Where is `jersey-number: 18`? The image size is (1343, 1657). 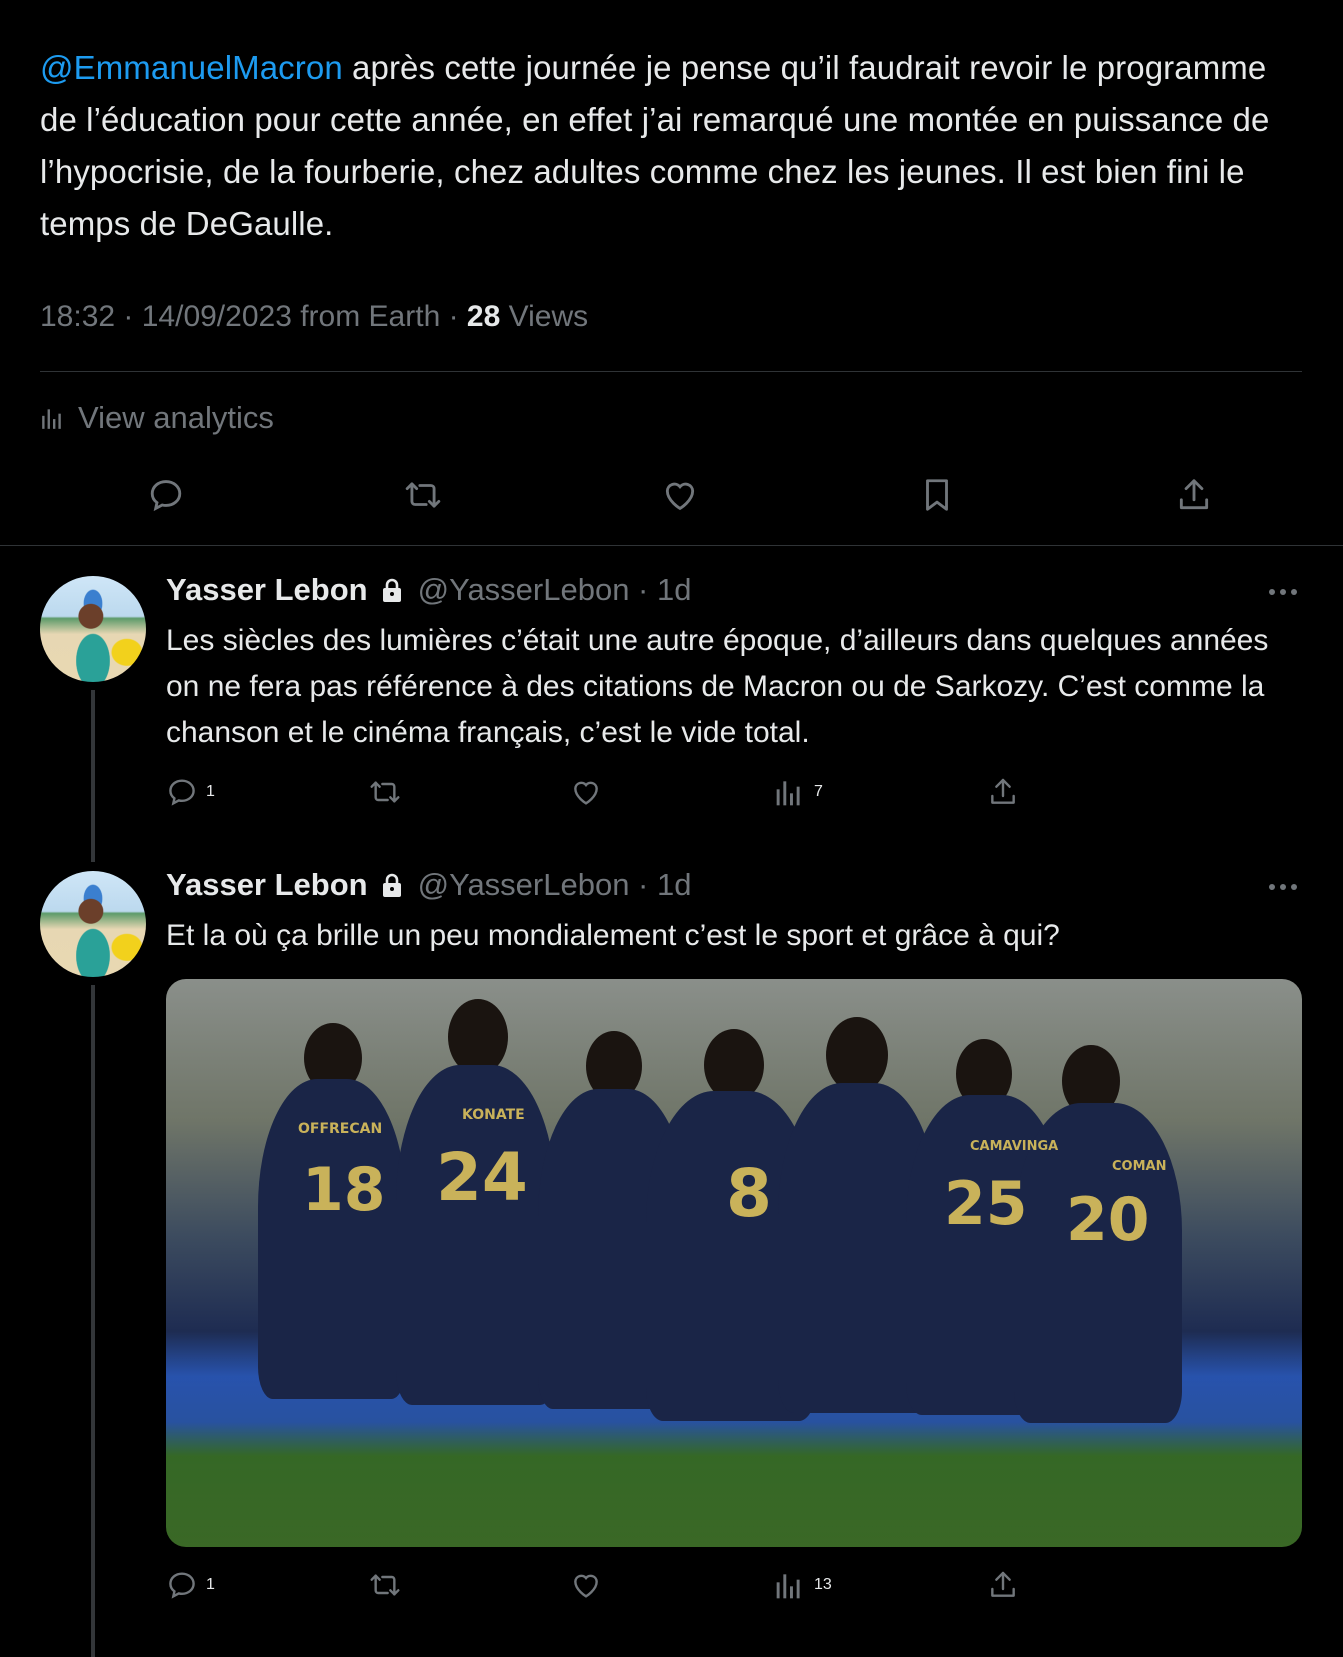
jersey-number: 18 is located at coordinates (344, 1190).